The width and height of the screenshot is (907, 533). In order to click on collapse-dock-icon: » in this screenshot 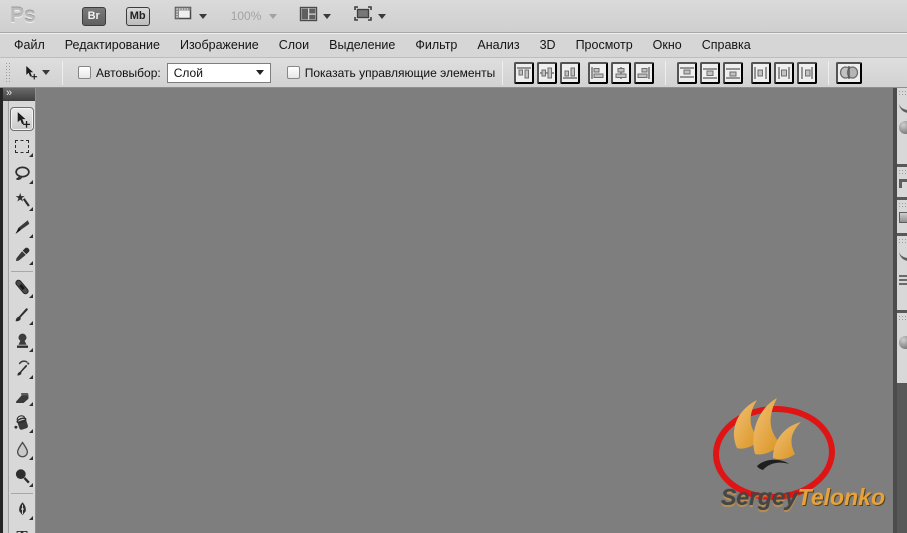, I will do `click(19, 94)`.